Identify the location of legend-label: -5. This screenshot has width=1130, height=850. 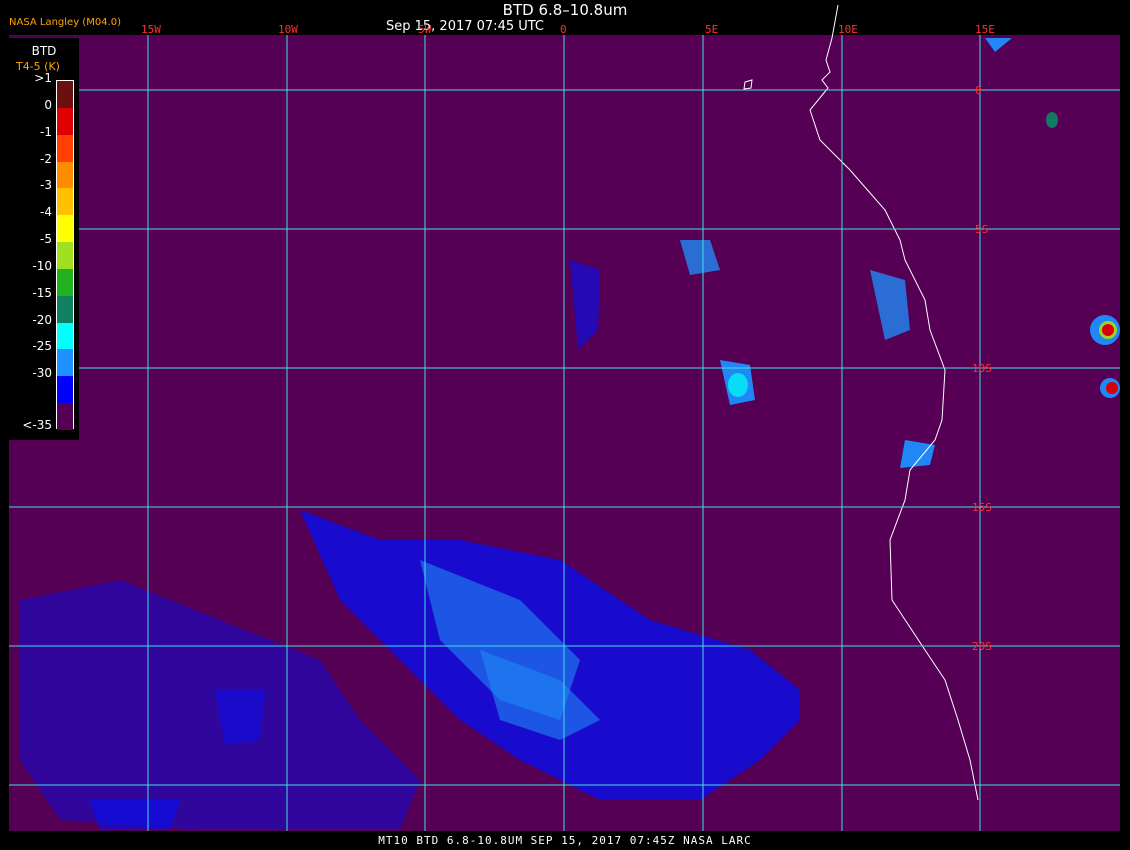
(46, 239).